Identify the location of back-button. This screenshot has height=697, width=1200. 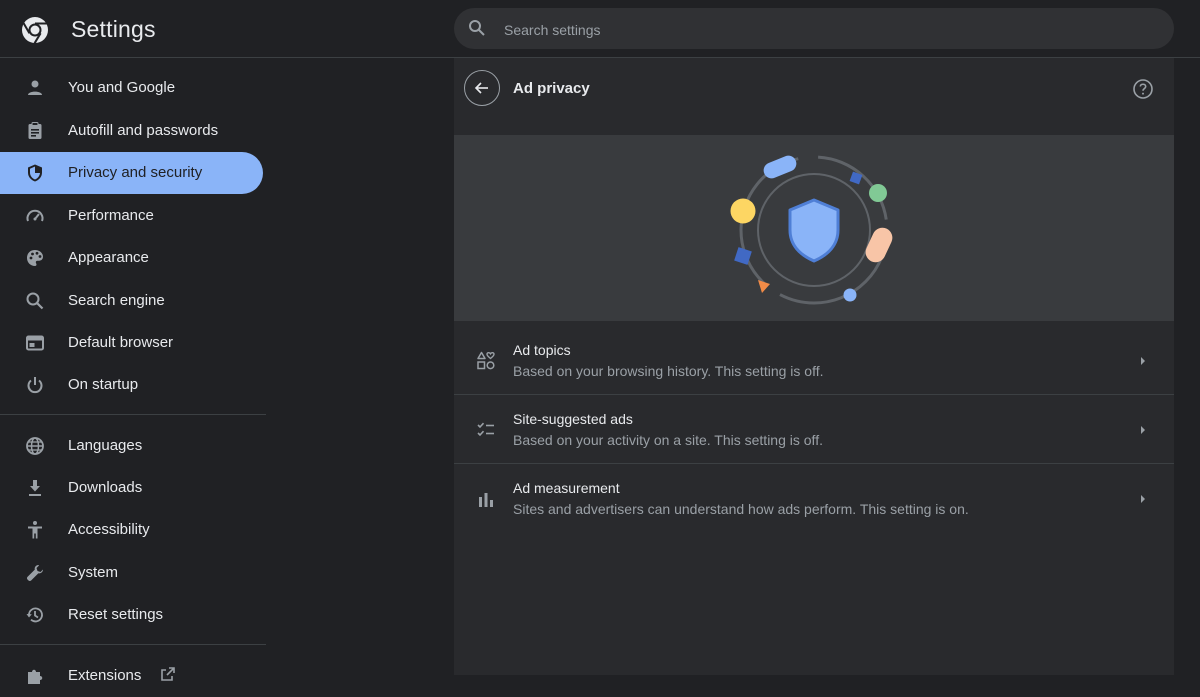
(482, 88).